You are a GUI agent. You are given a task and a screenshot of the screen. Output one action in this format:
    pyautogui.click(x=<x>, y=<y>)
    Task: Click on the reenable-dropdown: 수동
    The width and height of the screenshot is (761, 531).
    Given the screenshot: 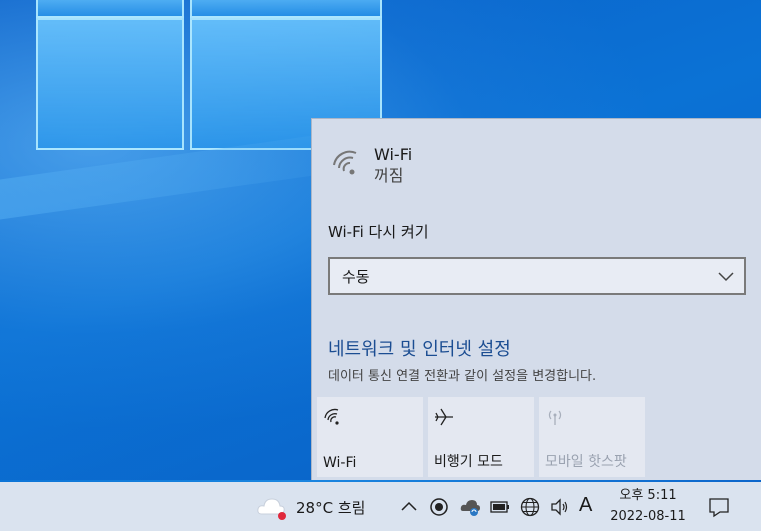 What is the action you would take?
    pyautogui.click(x=537, y=276)
    